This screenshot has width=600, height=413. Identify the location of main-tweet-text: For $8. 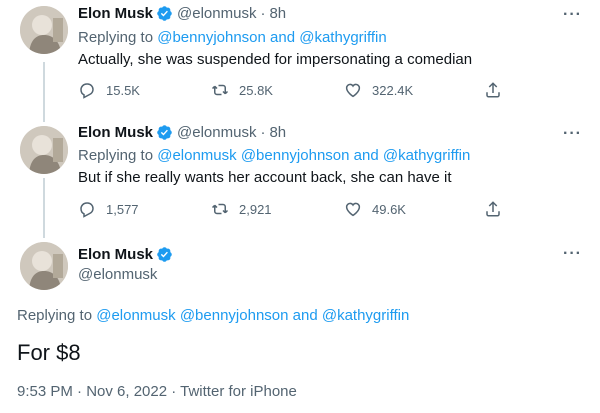
(49, 352).